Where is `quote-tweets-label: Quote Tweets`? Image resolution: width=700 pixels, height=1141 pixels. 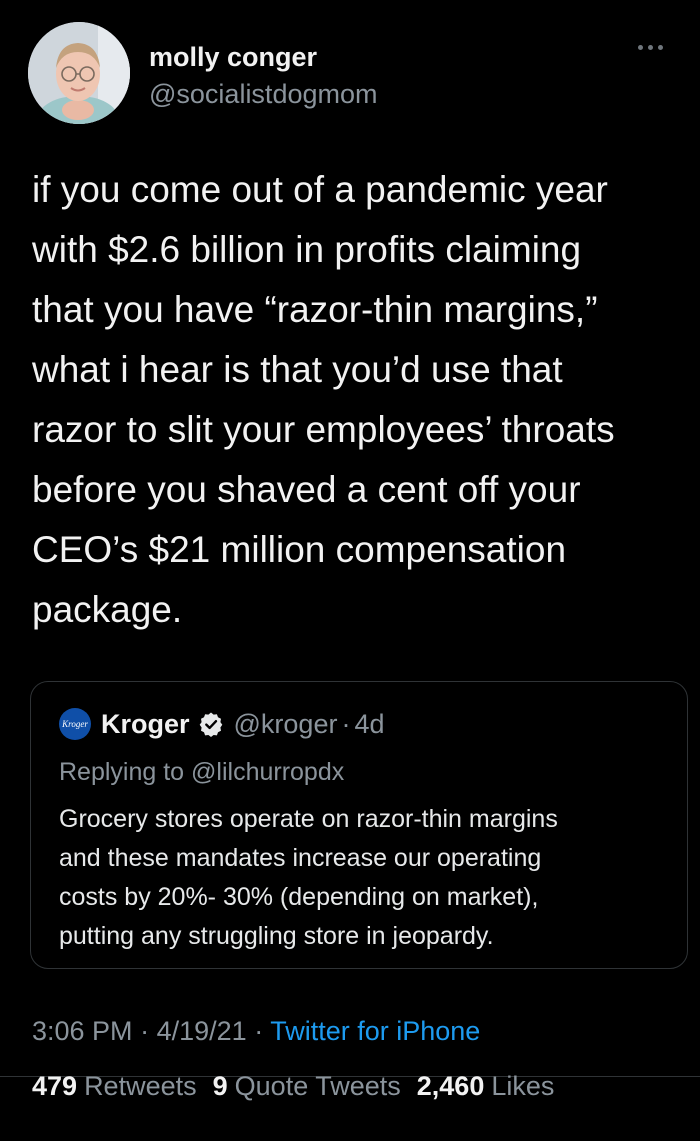 quote-tweets-label: Quote Tweets is located at coordinates (317, 1086).